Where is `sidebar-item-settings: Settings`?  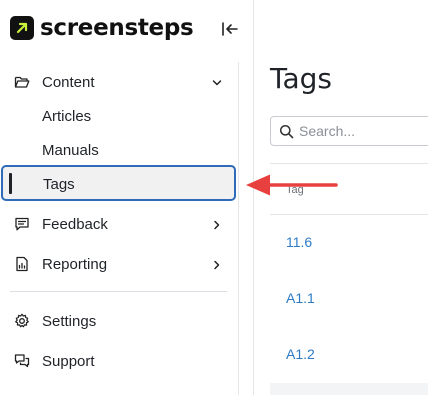 sidebar-item-settings: Settings is located at coordinates (119, 321).